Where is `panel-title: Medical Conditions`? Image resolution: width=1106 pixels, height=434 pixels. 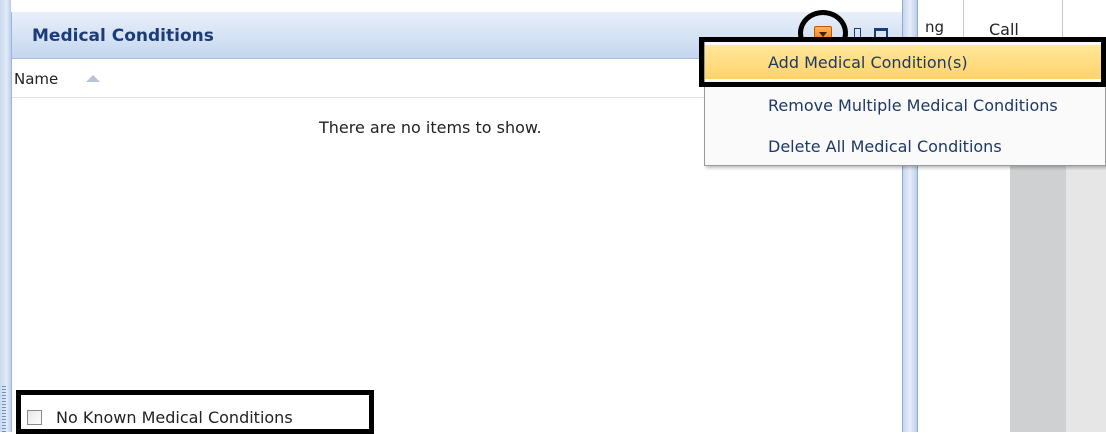
panel-title: Medical Conditions is located at coordinates (123, 36).